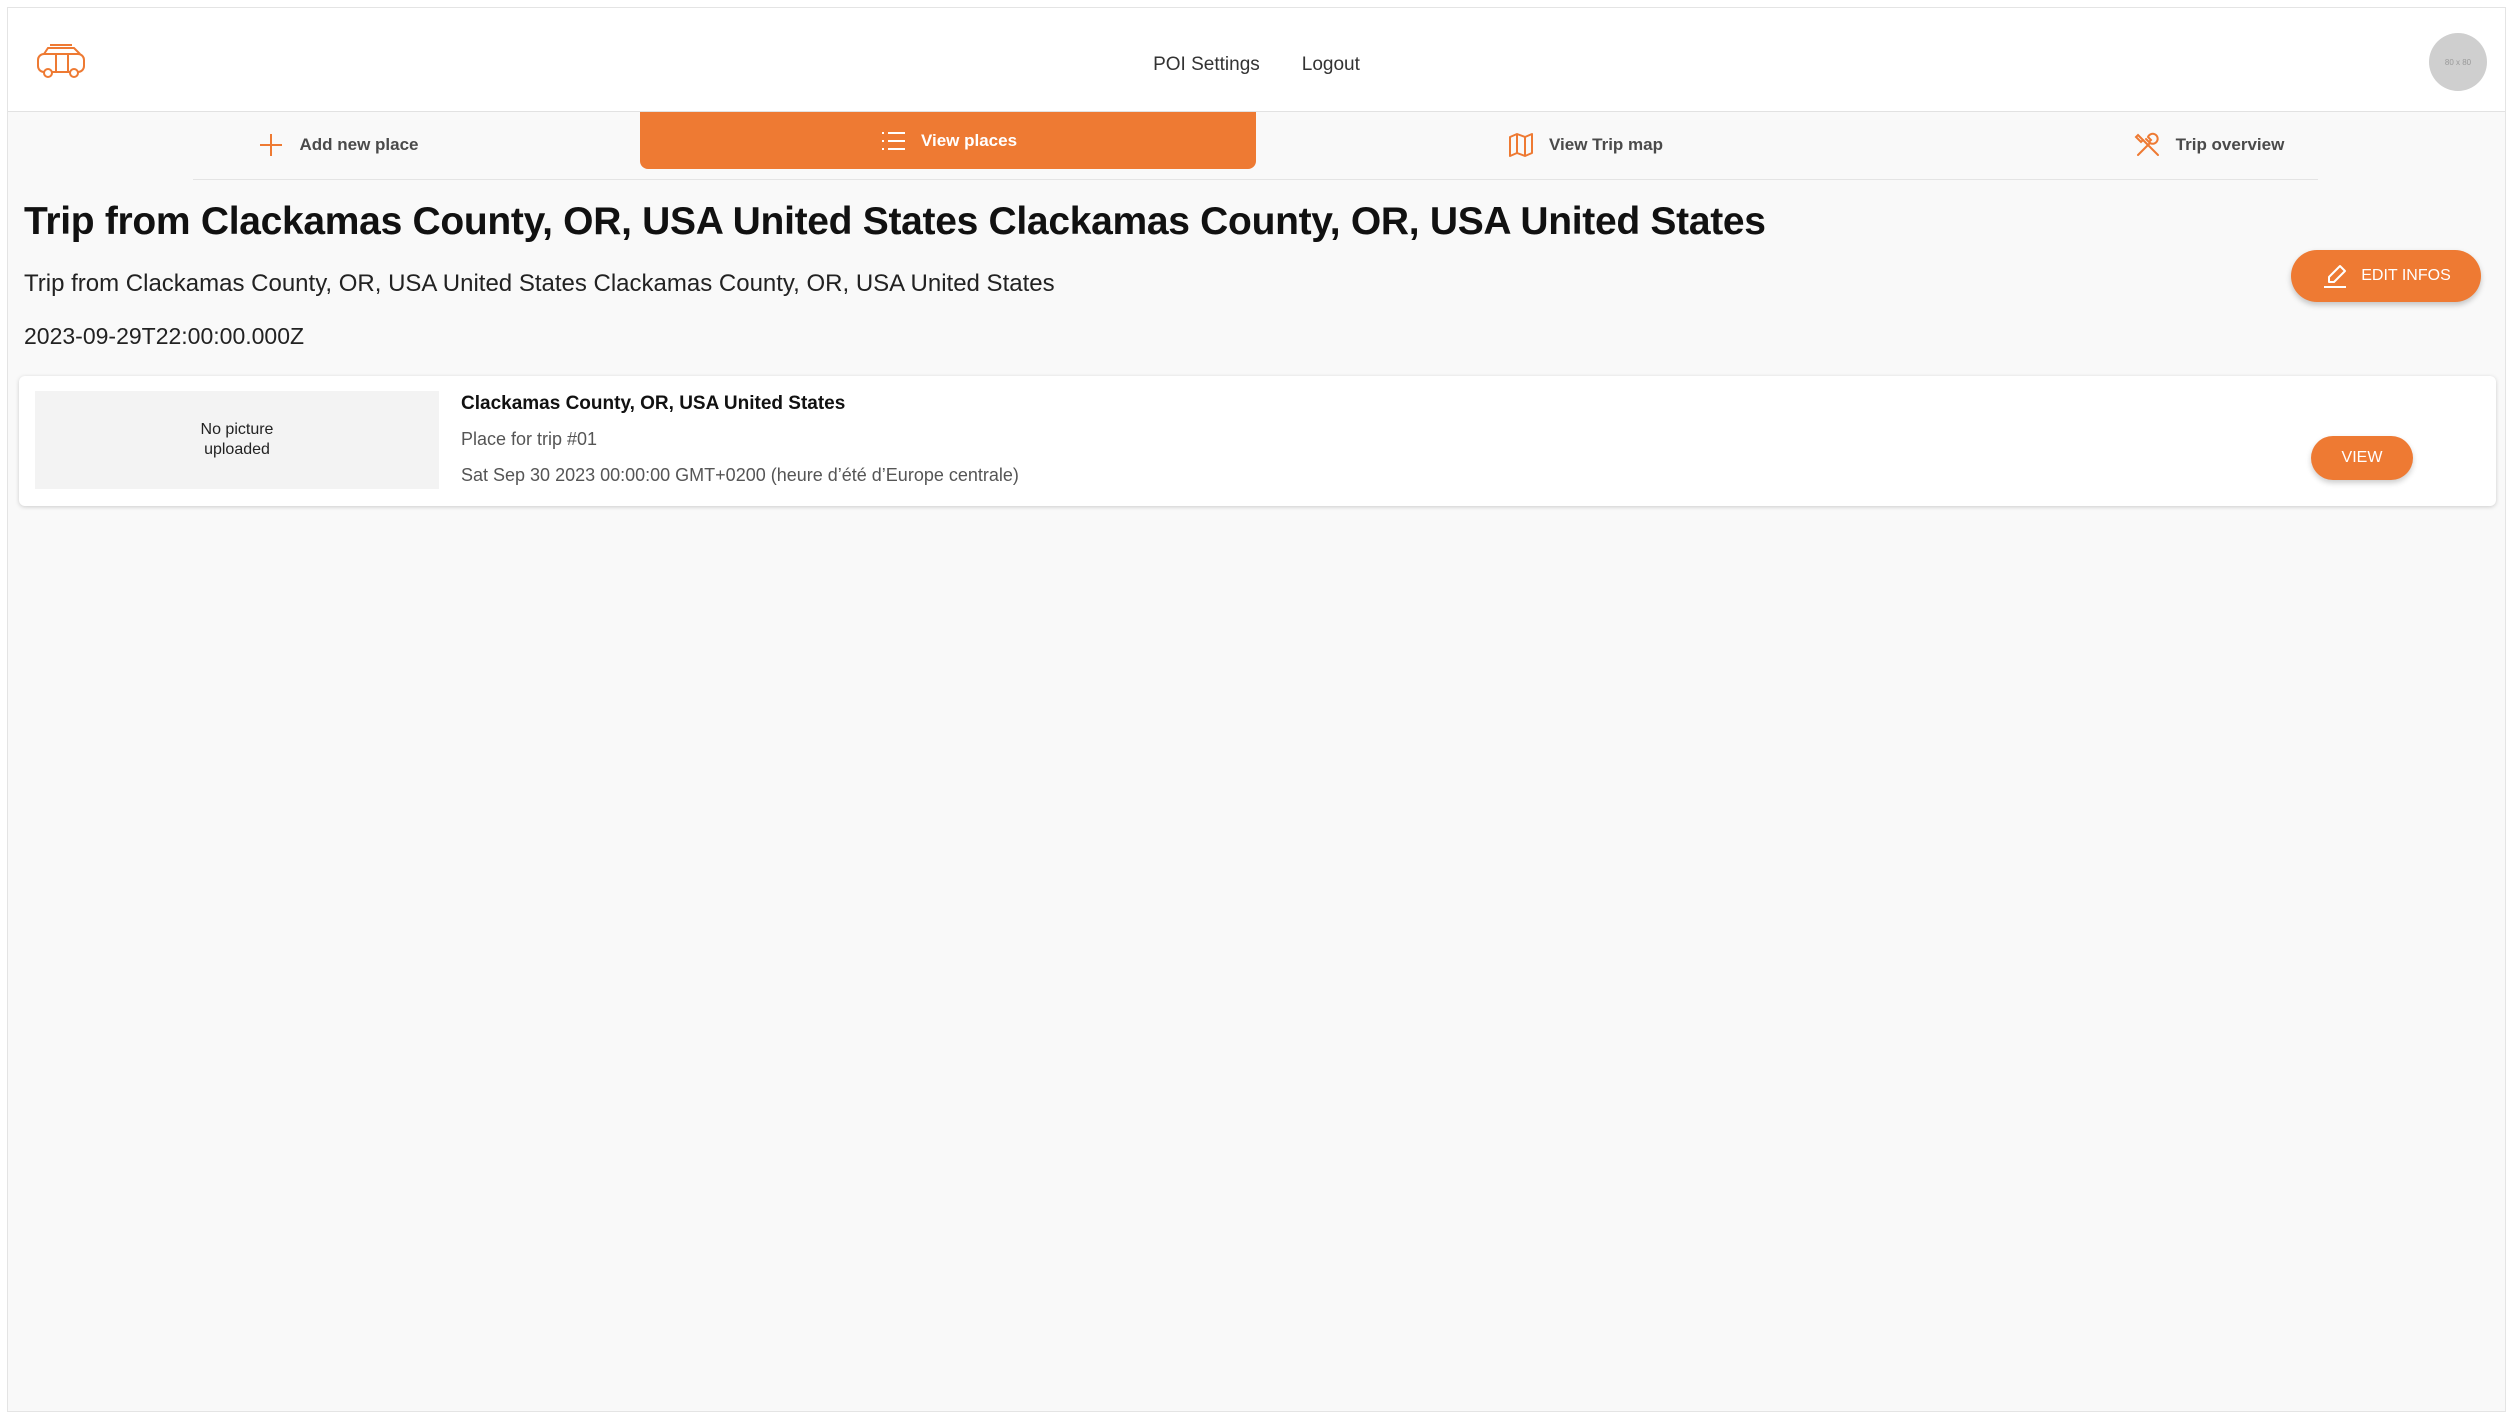  I want to click on tab-trip-overview: Trip overview, so click(2209, 144).